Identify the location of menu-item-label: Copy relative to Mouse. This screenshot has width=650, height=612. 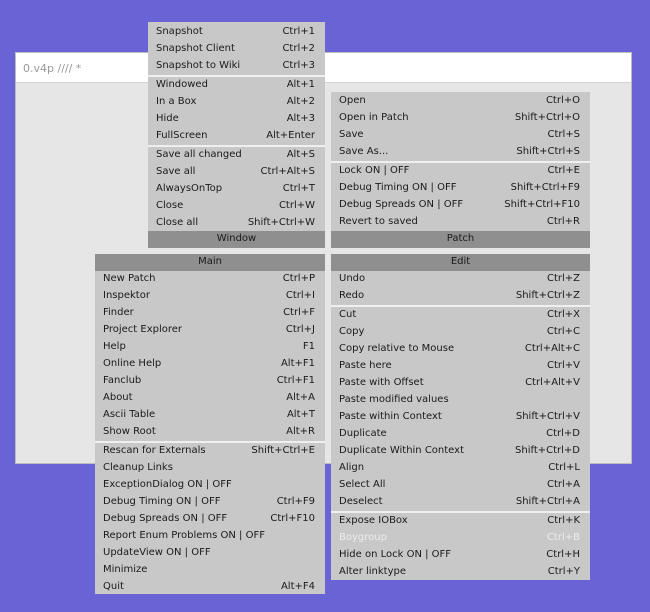
(397, 348).